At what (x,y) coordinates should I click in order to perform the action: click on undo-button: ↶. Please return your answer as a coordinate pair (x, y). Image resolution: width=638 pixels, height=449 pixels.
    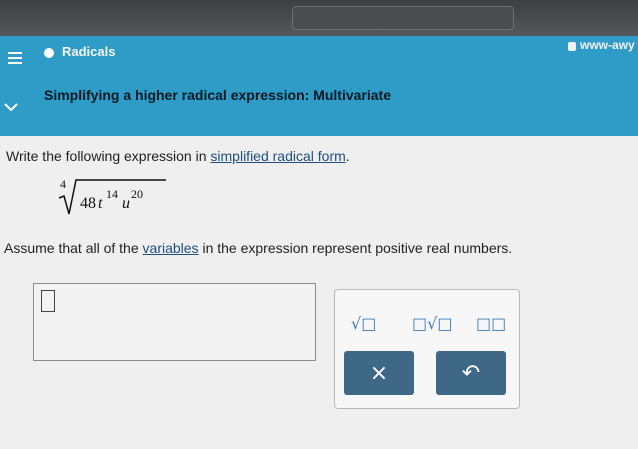
    Looking at the image, I should click on (471, 373).